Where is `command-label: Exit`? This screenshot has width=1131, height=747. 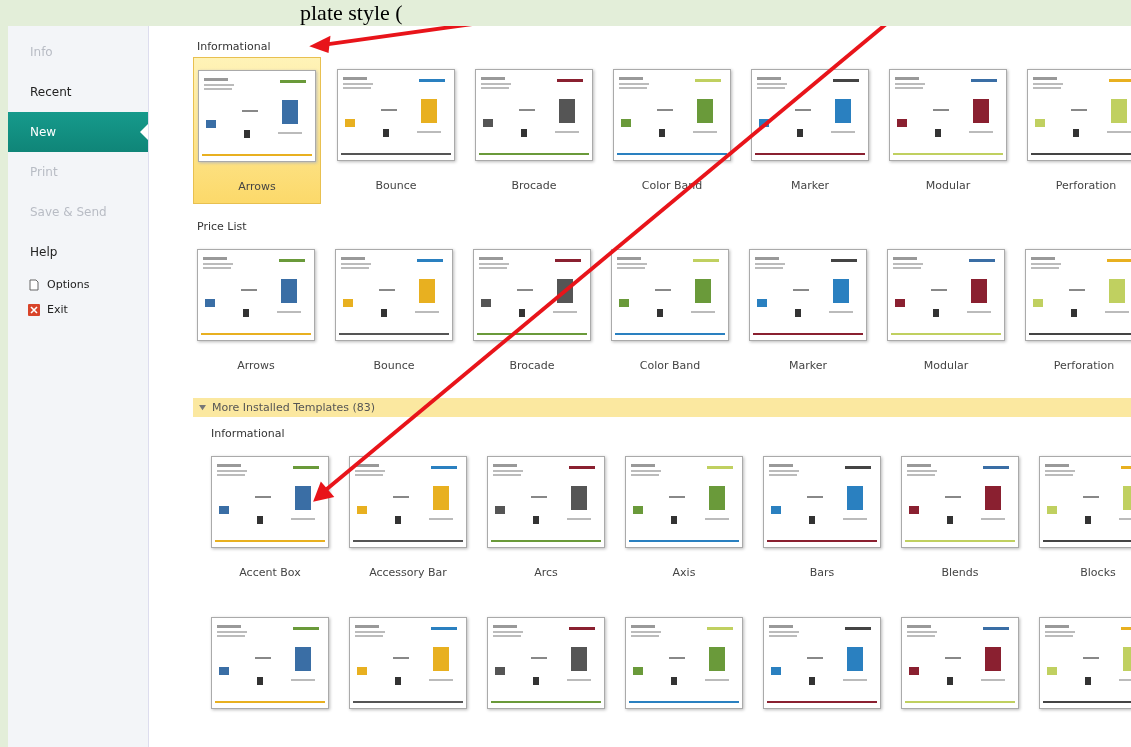
command-label: Exit is located at coordinates (57, 309).